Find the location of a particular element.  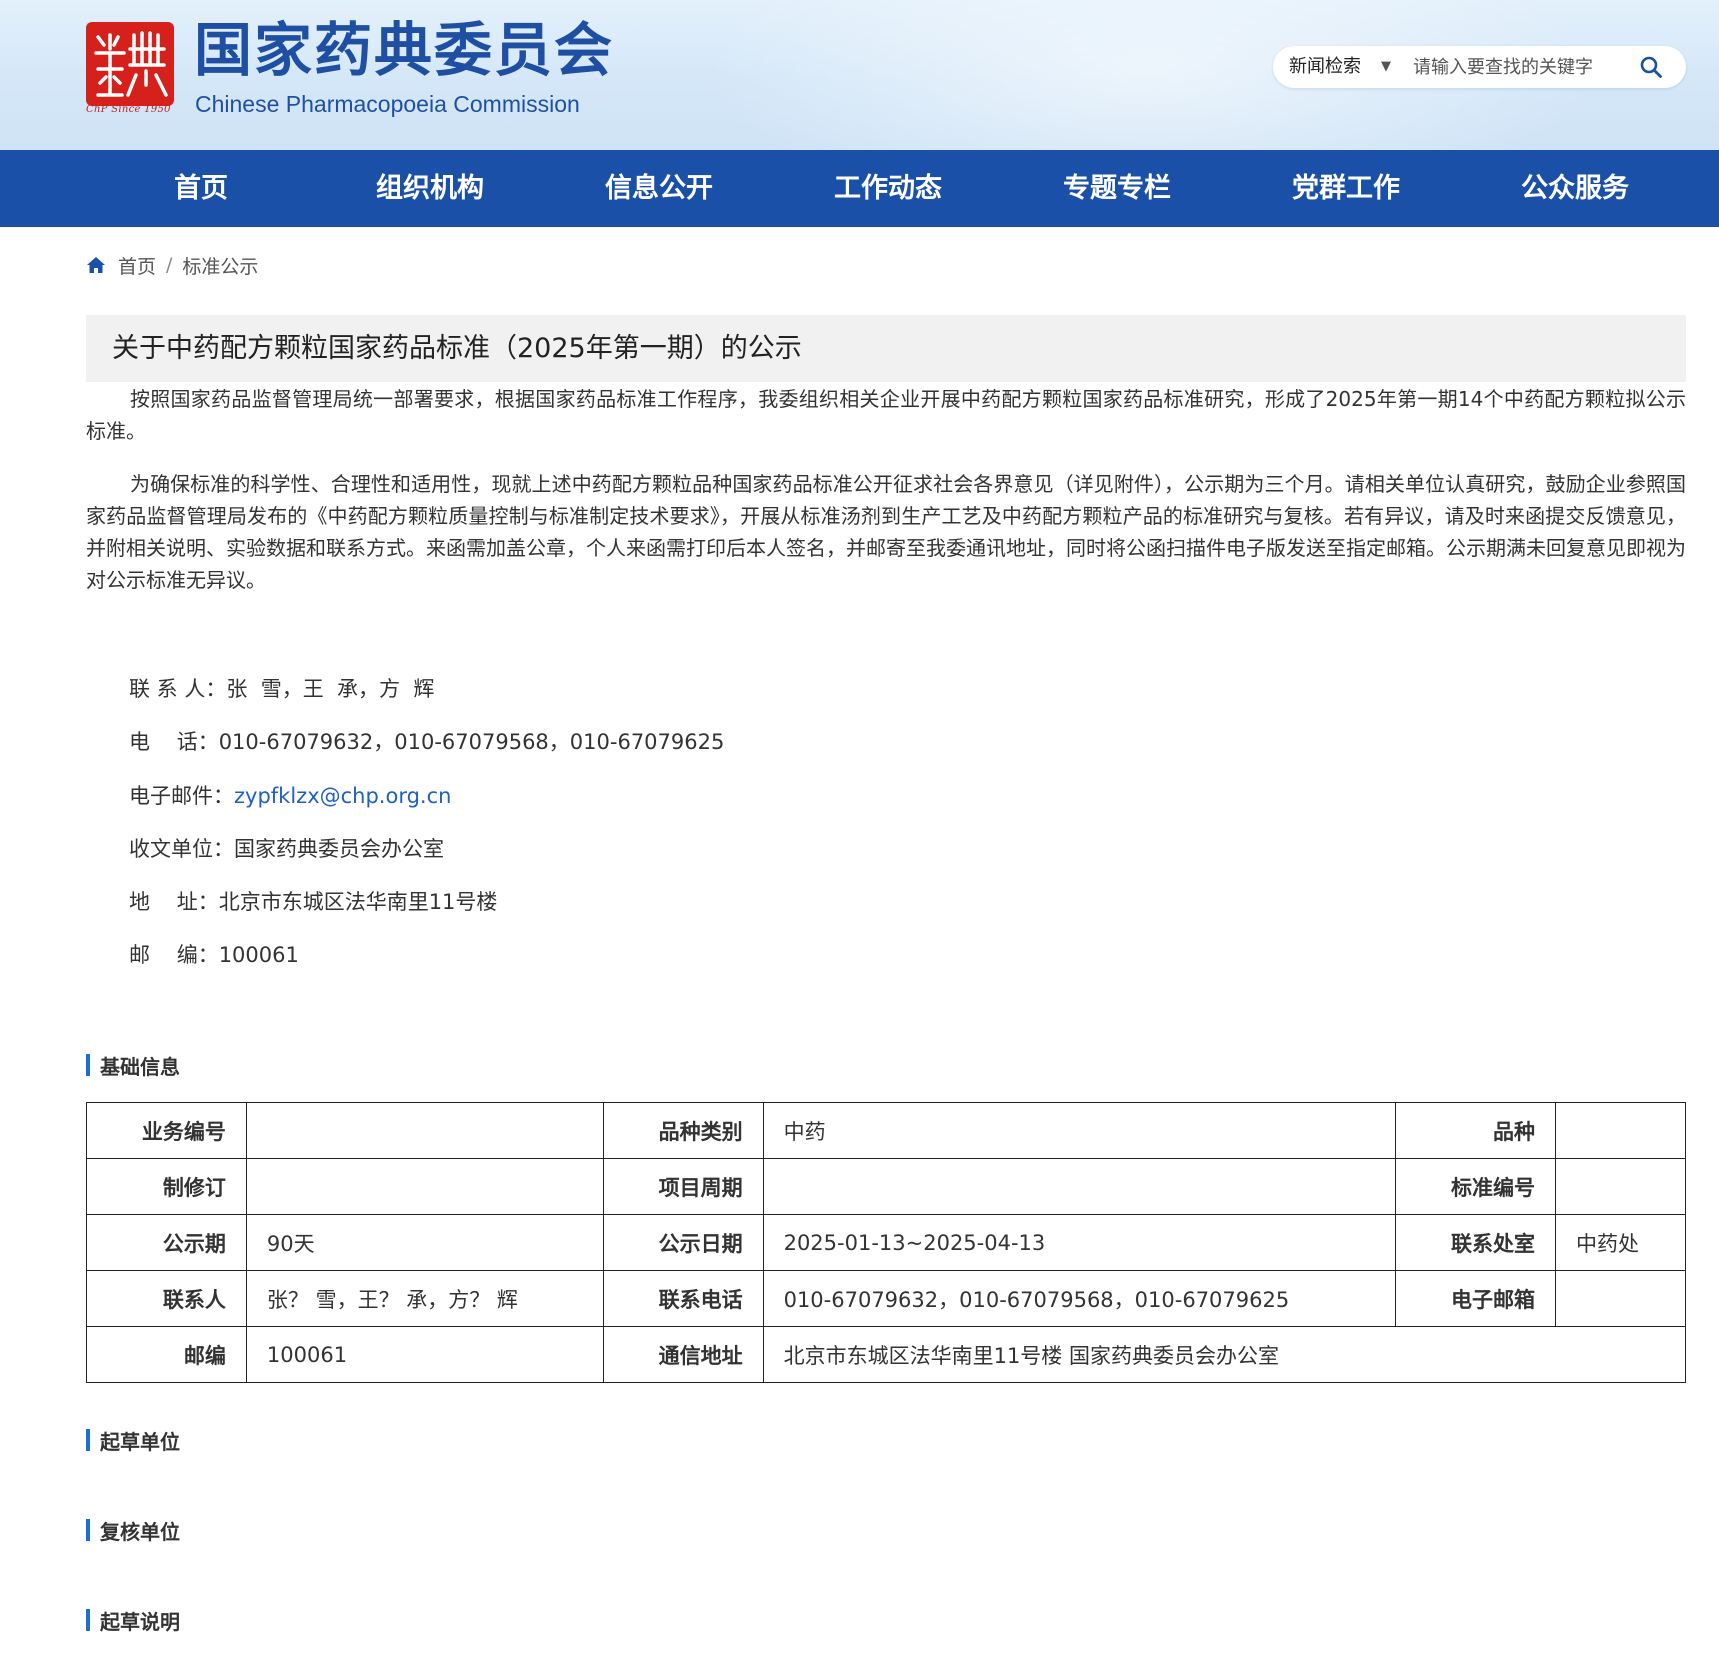

table-label: 邮编 is located at coordinates (167, 1355).